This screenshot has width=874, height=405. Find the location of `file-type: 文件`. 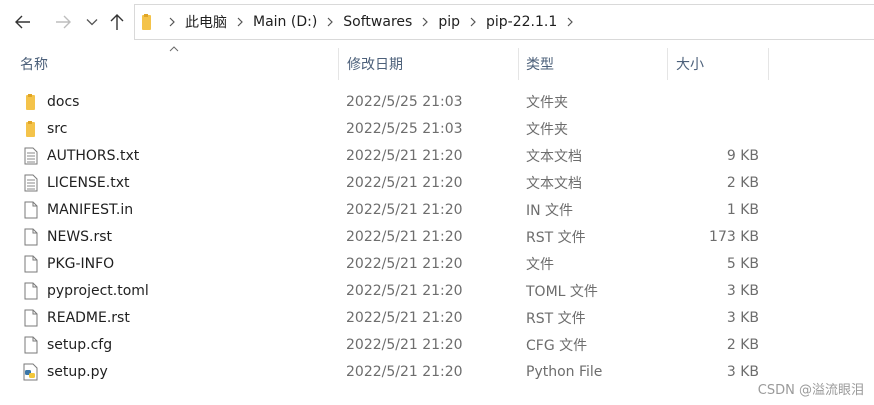

file-type: 文件 is located at coordinates (540, 264).